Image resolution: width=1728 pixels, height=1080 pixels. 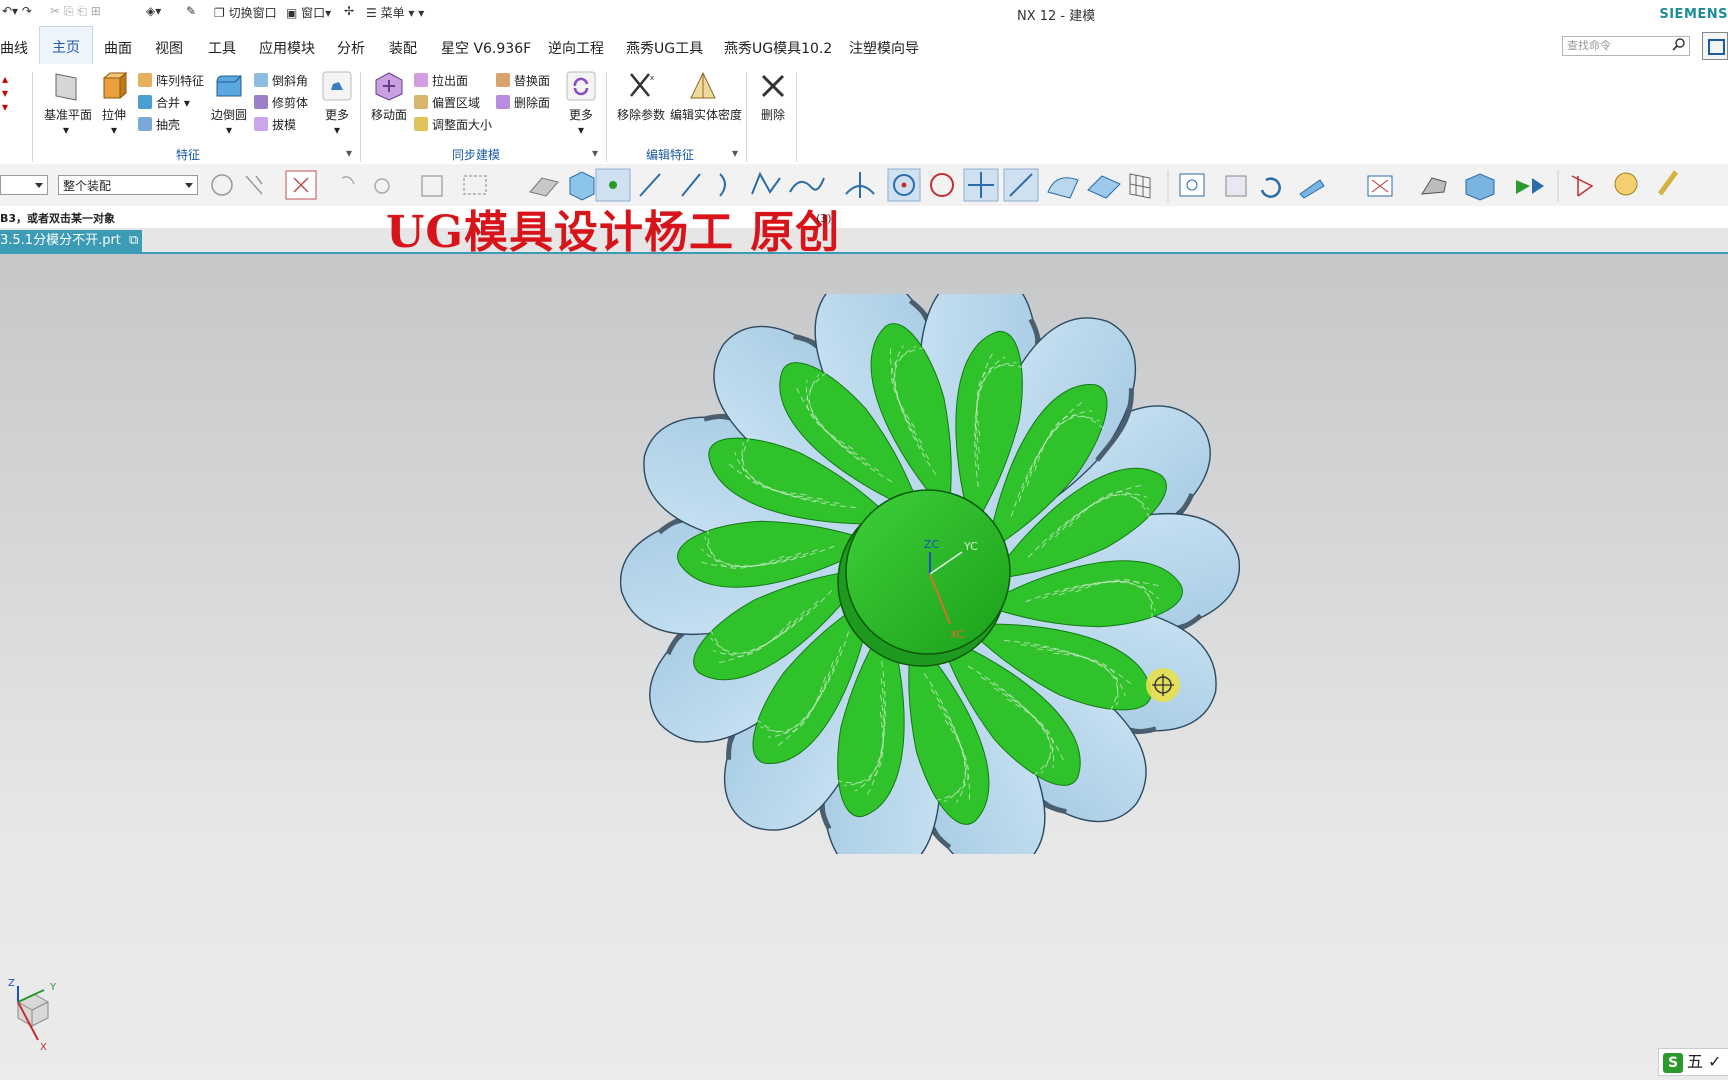 I want to click on document-tab-name: 3.5.1分模分不开.prt, so click(x=60, y=240).